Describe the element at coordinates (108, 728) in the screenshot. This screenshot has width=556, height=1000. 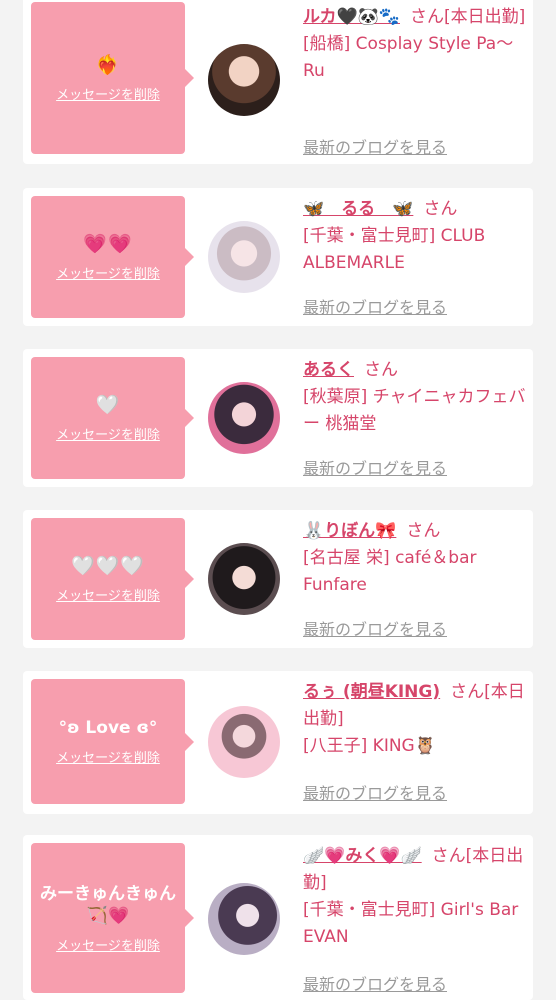
I see `message-text: °ʚ Love ɞ°` at that location.